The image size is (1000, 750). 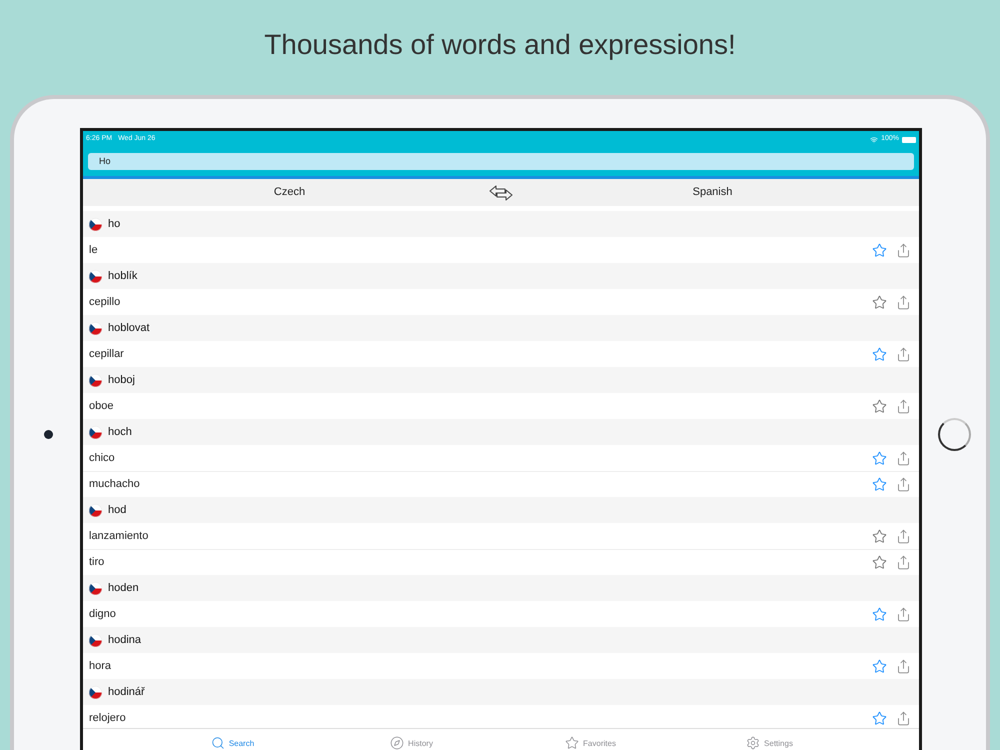 I want to click on swap-icon, so click(x=501, y=192).